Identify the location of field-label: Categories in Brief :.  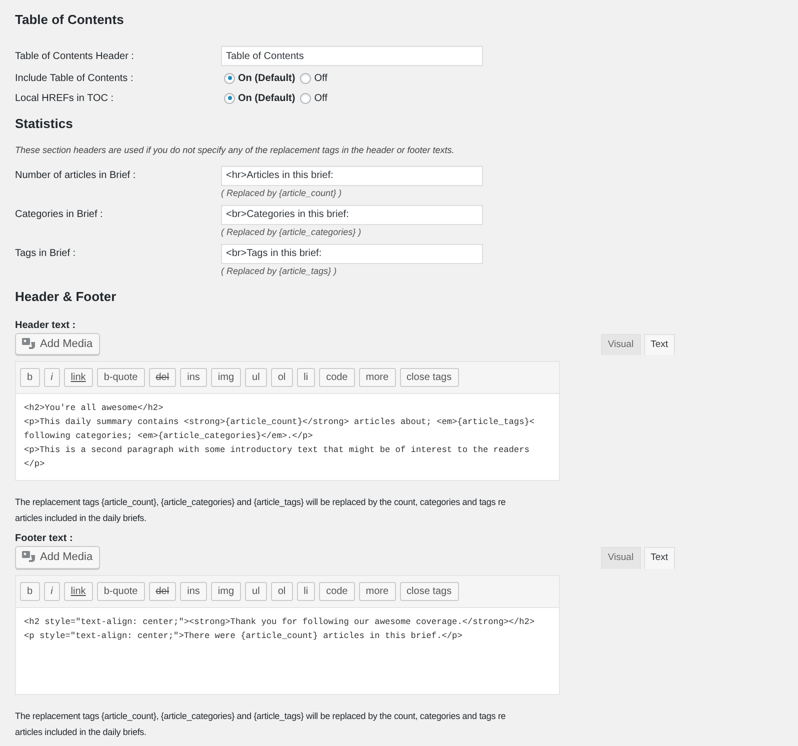
(59, 215).